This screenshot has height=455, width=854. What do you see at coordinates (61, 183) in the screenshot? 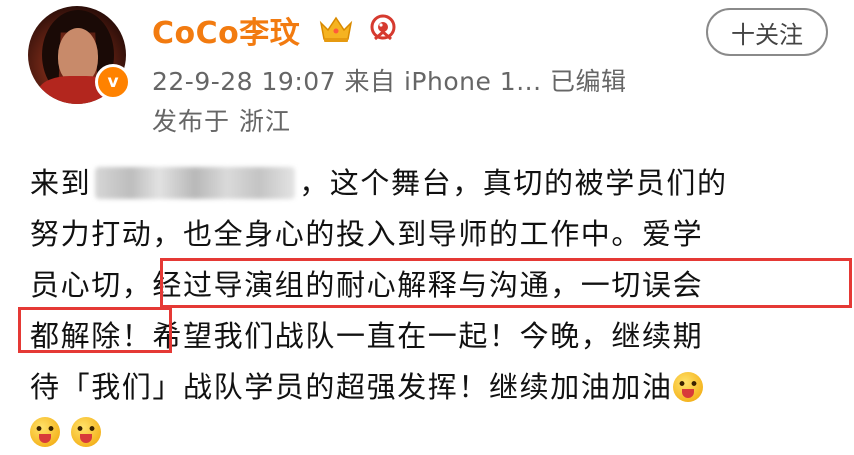
I see `post-text-segment: 来到` at bounding box center [61, 183].